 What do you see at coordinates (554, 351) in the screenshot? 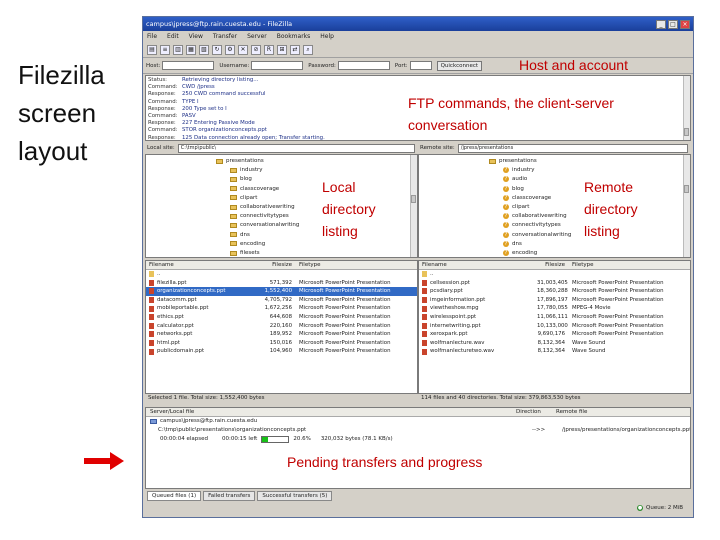
I see `remote-file-row: wolfmanlecturetwo.wav 8,132,364 Wave Sound` at bounding box center [554, 351].